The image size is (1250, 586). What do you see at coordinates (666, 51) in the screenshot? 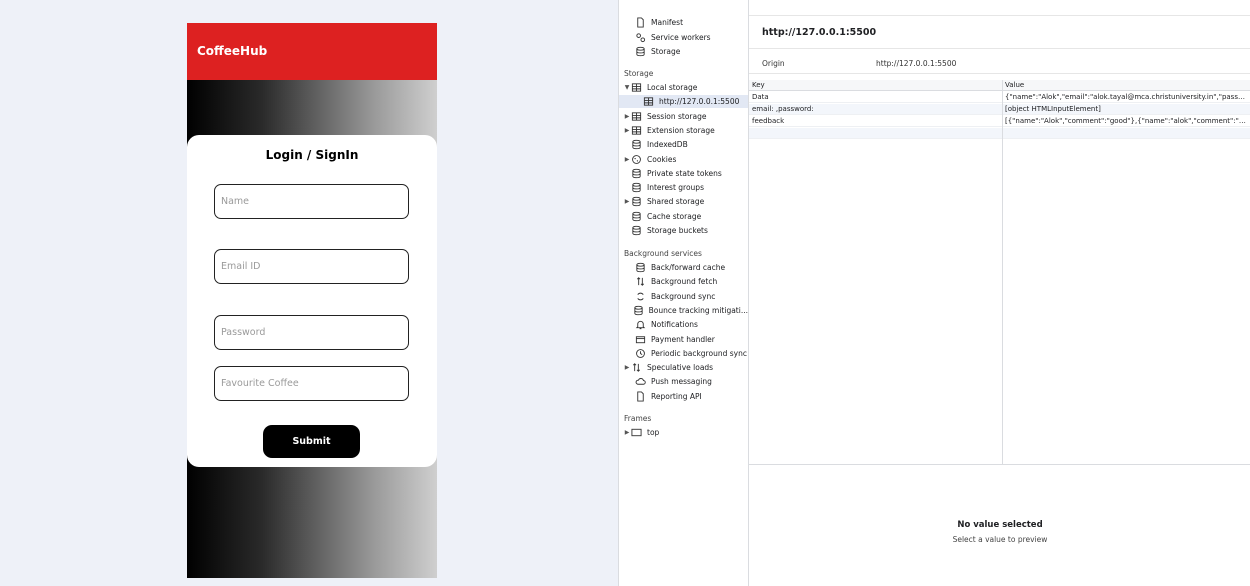
I see `sidebar-item-label: Storage` at bounding box center [666, 51].